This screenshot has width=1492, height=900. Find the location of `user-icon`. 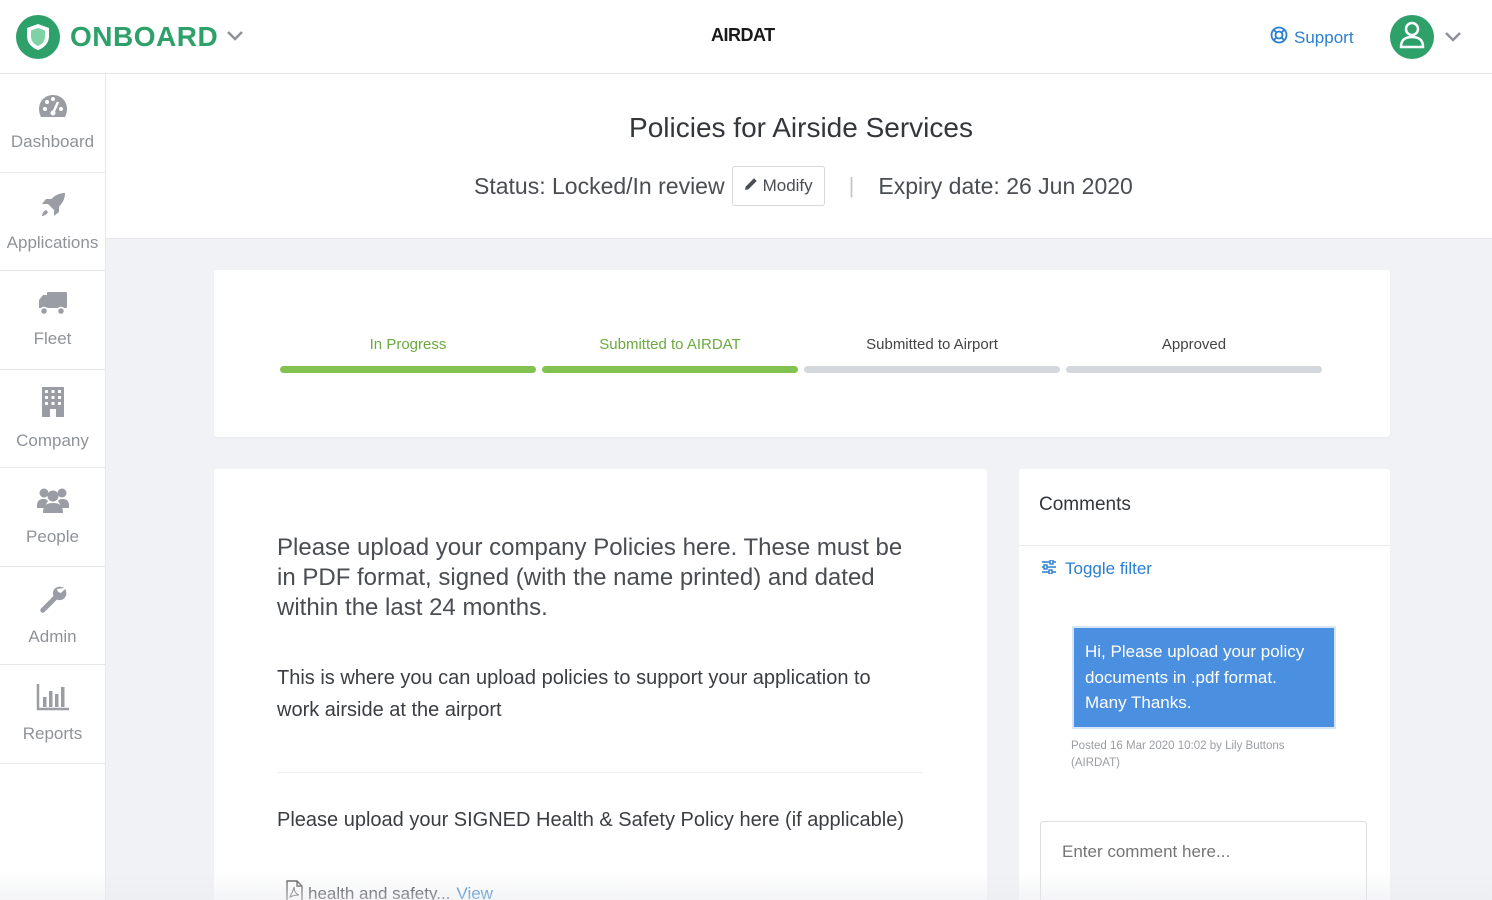

user-icon is located at coordinates (1412, 37).